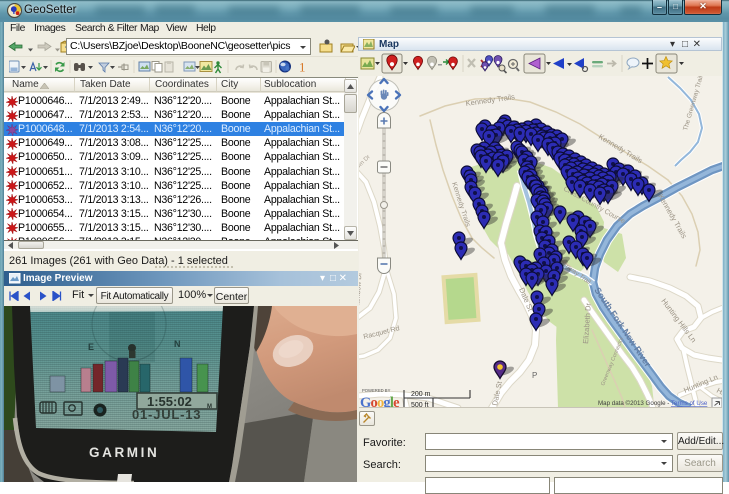  What do you see at coordinates (124, 452) in the screenshot?
I see `svg-text: GARMIN` at bounding box center [124, 452].